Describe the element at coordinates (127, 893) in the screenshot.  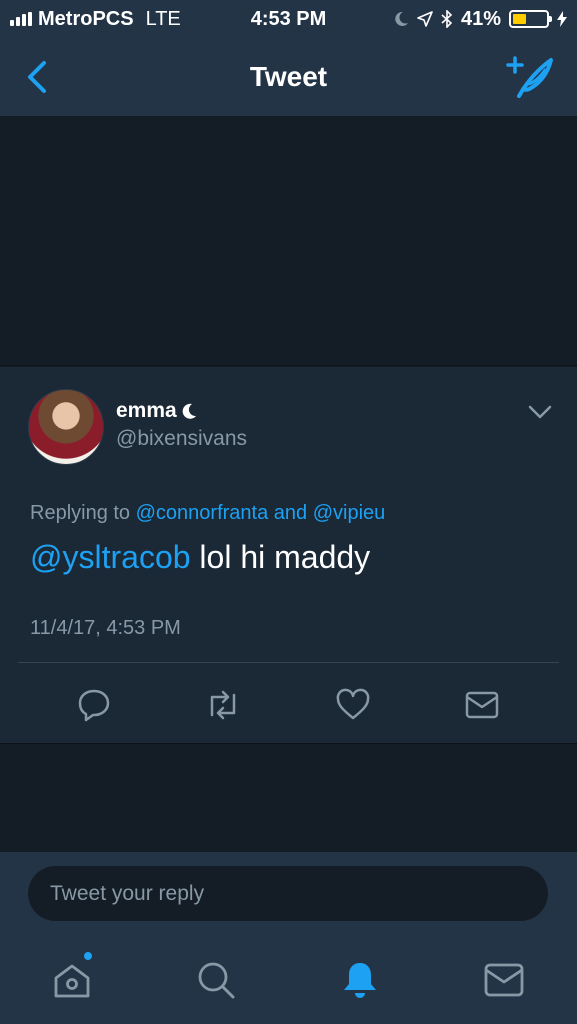
I see `reply-placeholder: Tweet your reply` at that location.